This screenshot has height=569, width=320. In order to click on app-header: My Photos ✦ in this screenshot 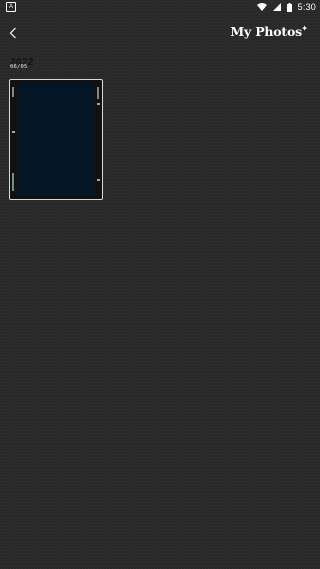, I will do `click(160, 33)`.